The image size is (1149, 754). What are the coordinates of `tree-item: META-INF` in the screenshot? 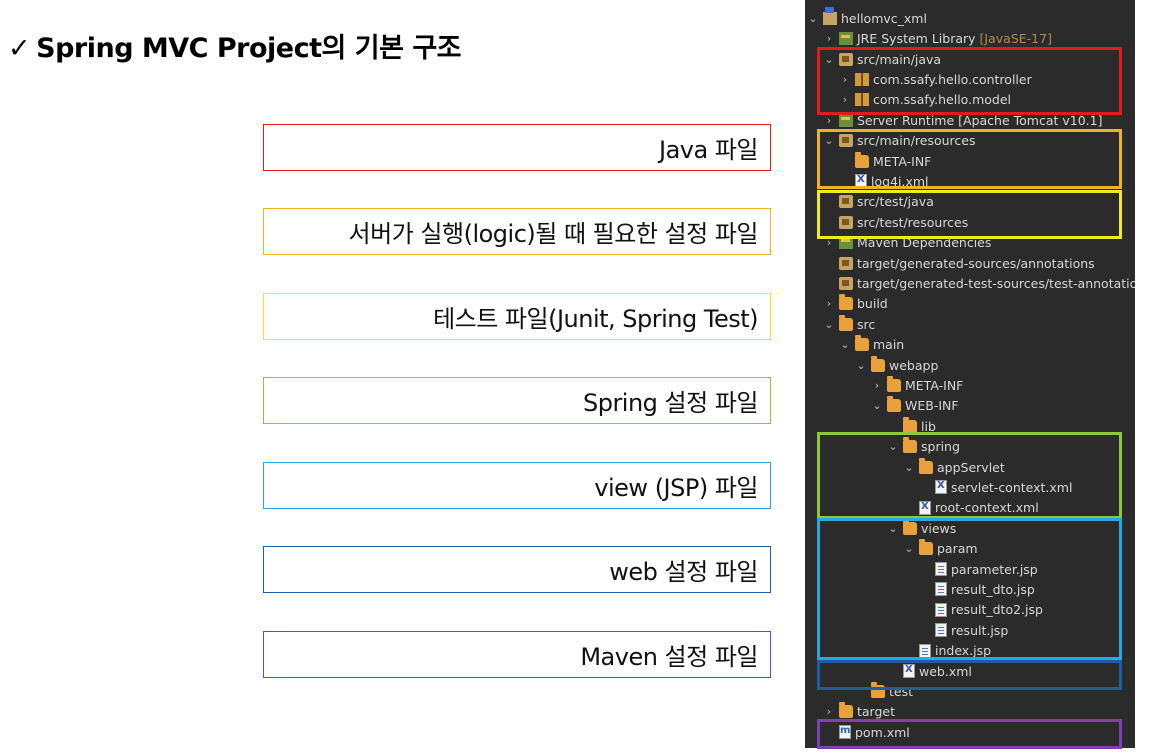 It's located at (885, 161).